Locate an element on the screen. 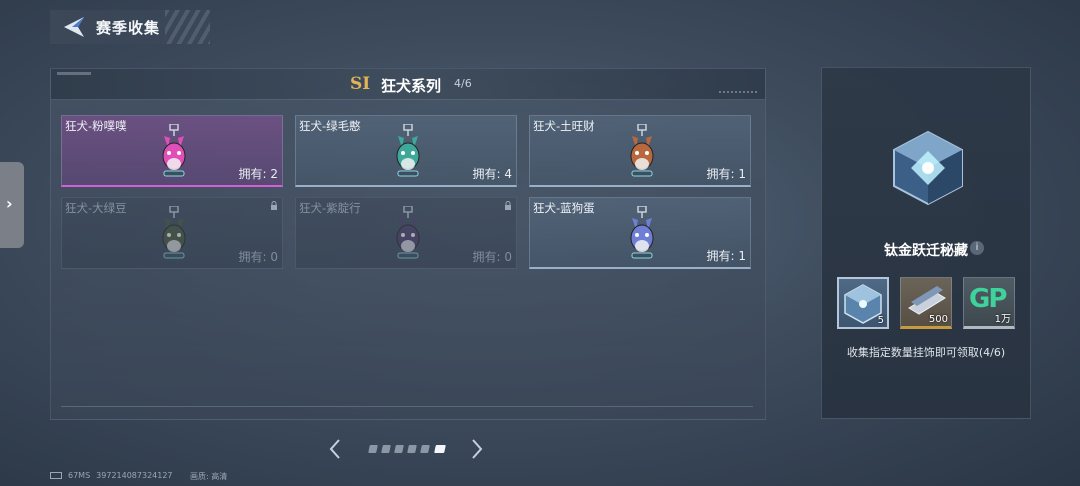 This screenshot has height=486, width=1080. collectible-card: 狂犬-土旺财 拥有: 1 is located at coordinates (640, 151).